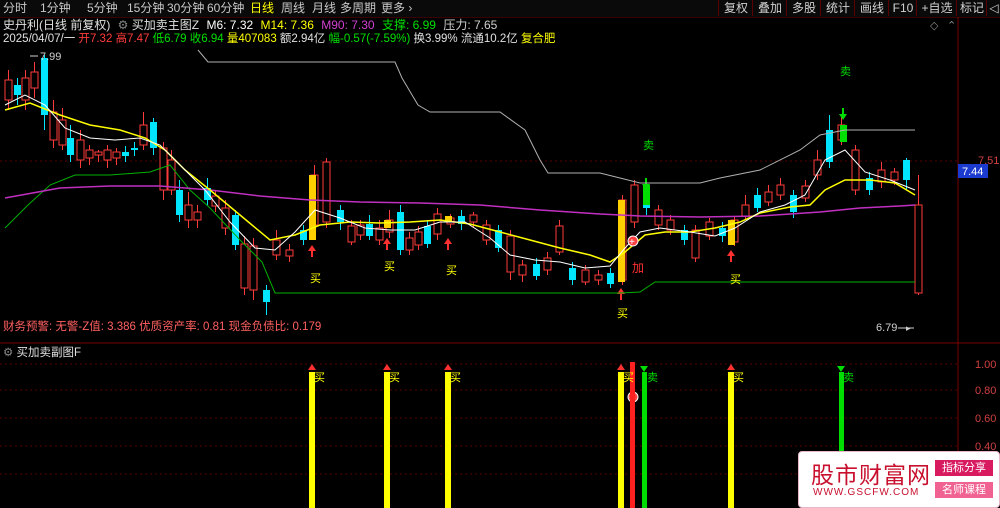  What do you see at coordinates (747, 108) in the screenshot?
I see `sell-signals: 卖 卖` at bounding box center [747, 108].